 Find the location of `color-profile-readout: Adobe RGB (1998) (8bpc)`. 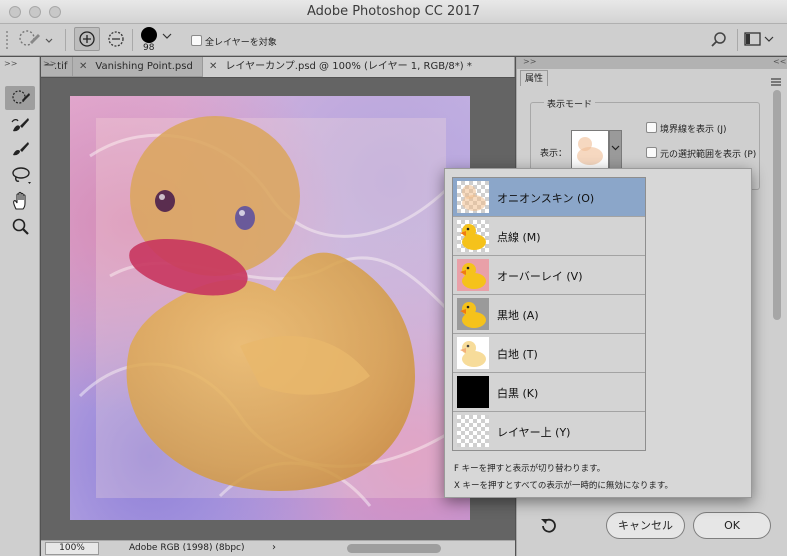

color-profile-readout: Adobe RGB (1998) (8bpc) is located at coordinates (187, 548).